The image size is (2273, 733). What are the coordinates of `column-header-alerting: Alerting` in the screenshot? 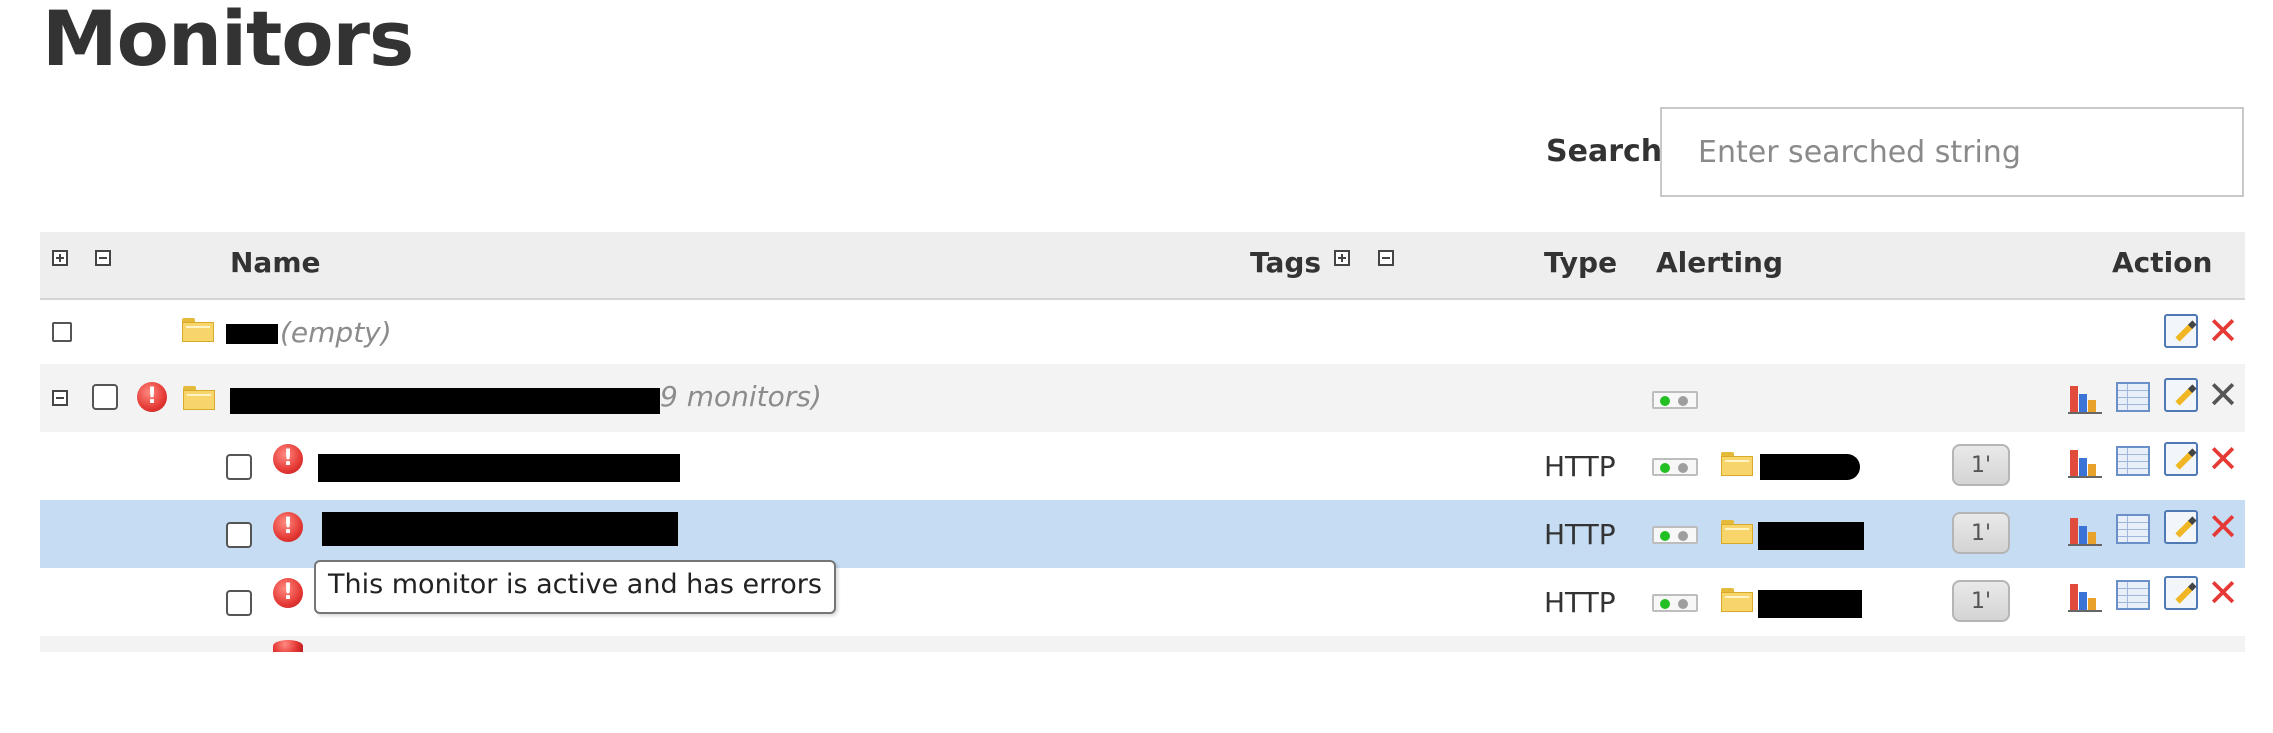 It's located at (1719, 262).